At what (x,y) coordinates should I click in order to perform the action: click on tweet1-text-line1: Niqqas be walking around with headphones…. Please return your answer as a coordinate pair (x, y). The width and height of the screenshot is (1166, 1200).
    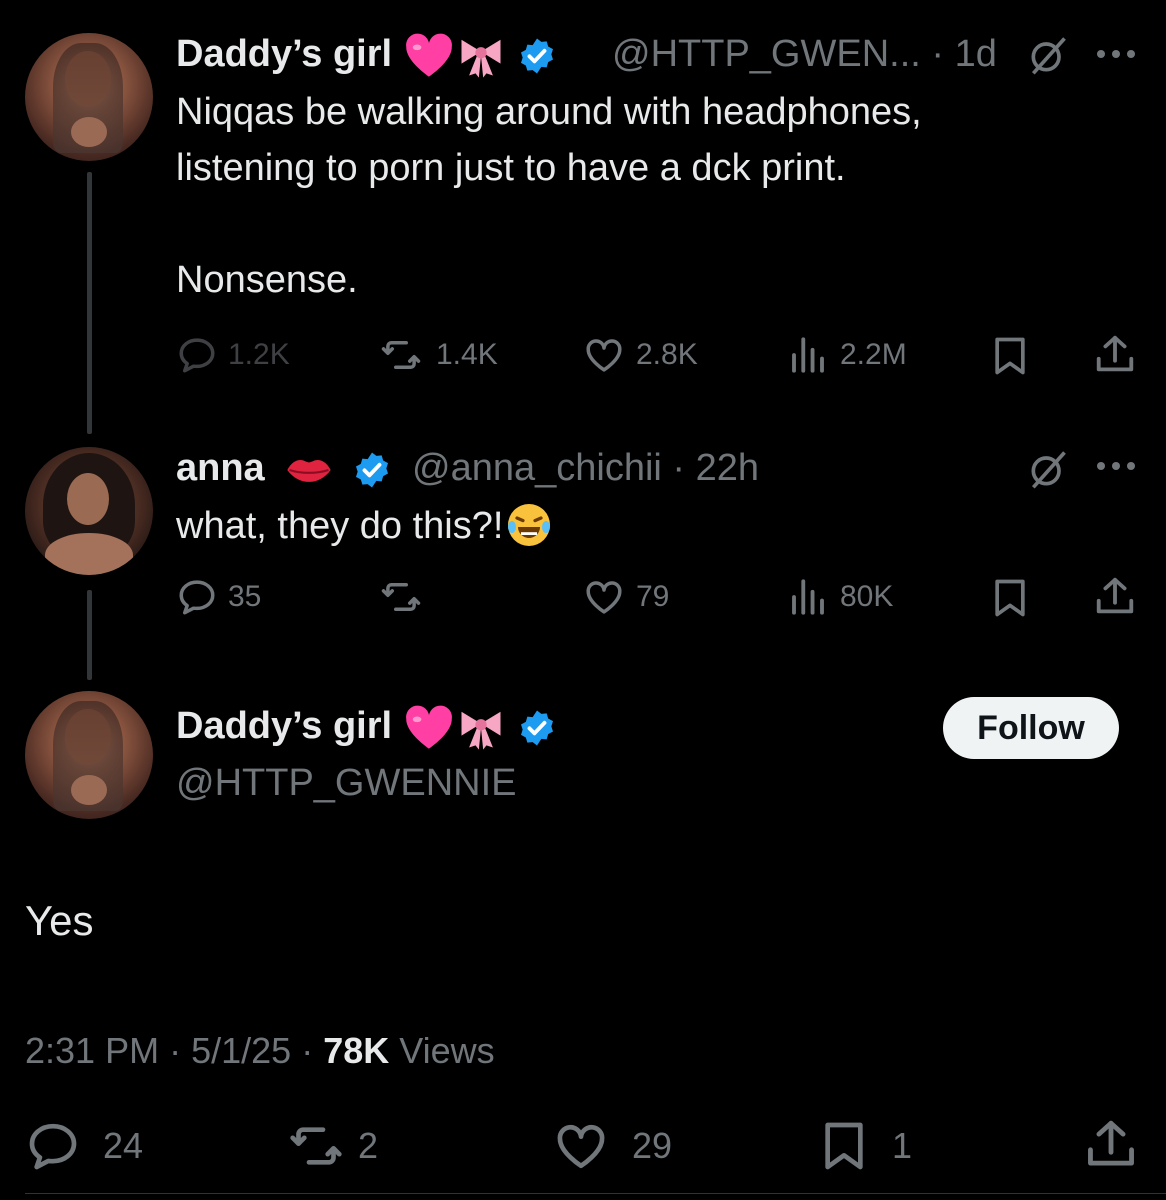
    Looking at the image, I should click on (549, 112).